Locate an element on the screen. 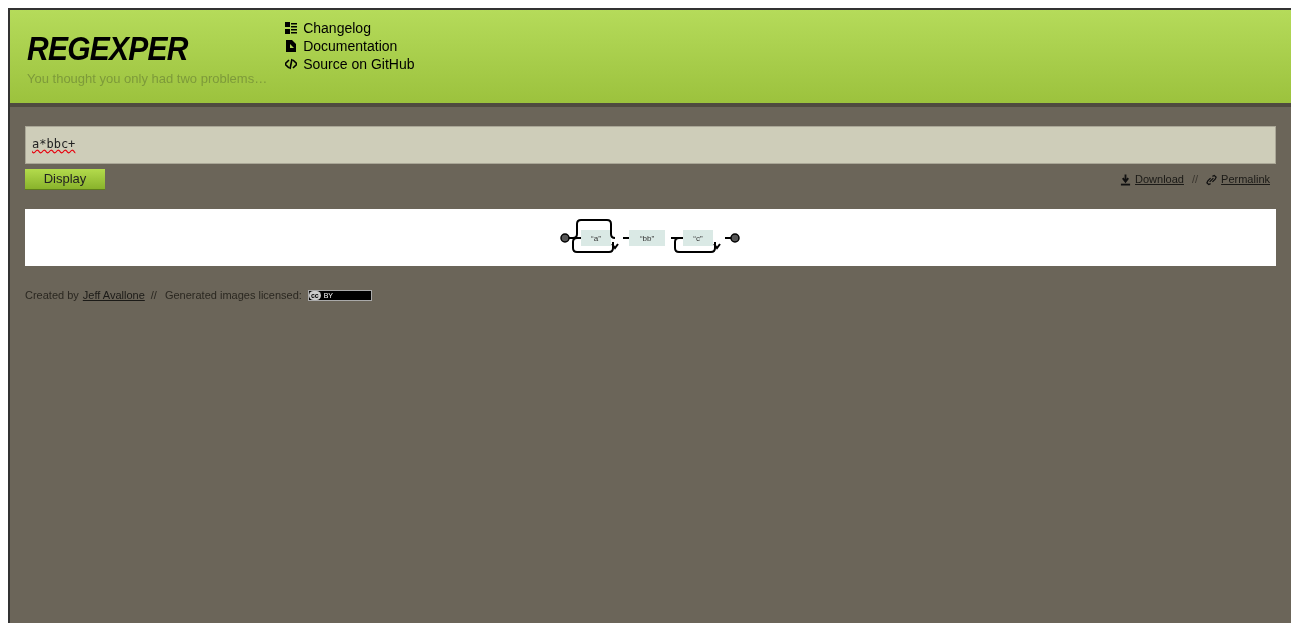 The image size is (1291, 623). nav-link: Changelog is located at coordinates (350, 28).